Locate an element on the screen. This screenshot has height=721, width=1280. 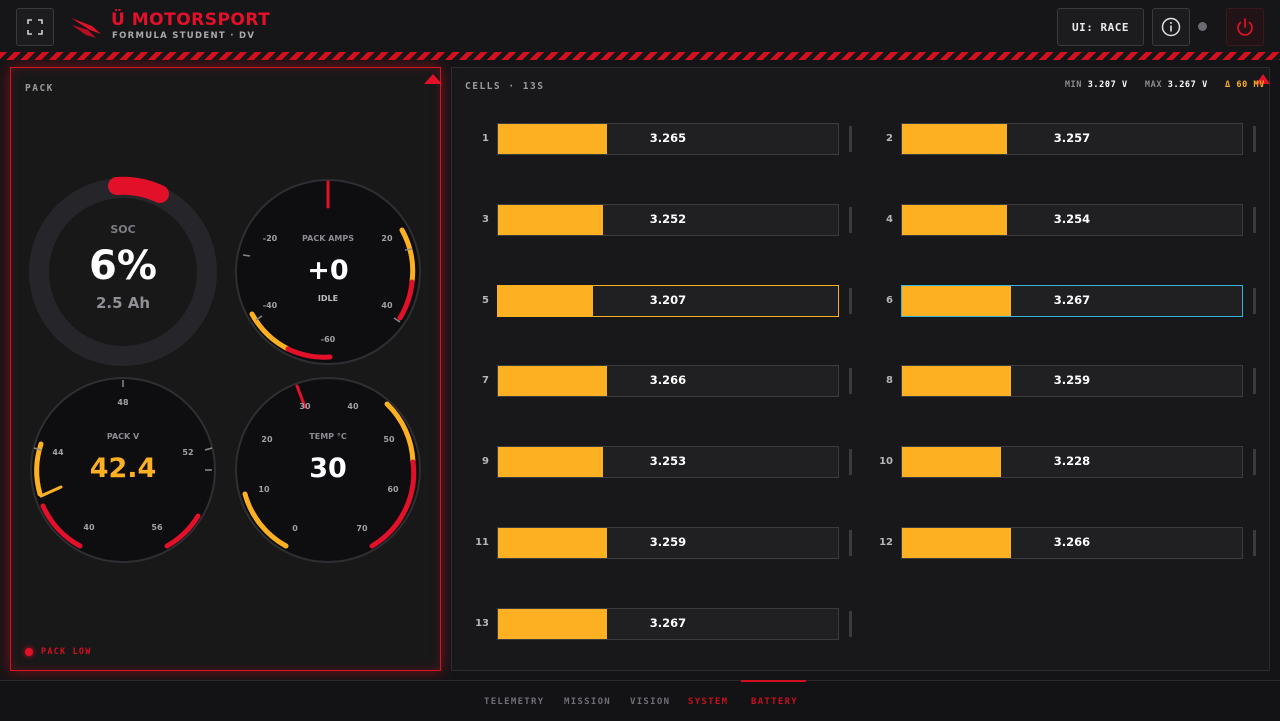
volts-tick-label: 40 is located at coordinates (89, 527).